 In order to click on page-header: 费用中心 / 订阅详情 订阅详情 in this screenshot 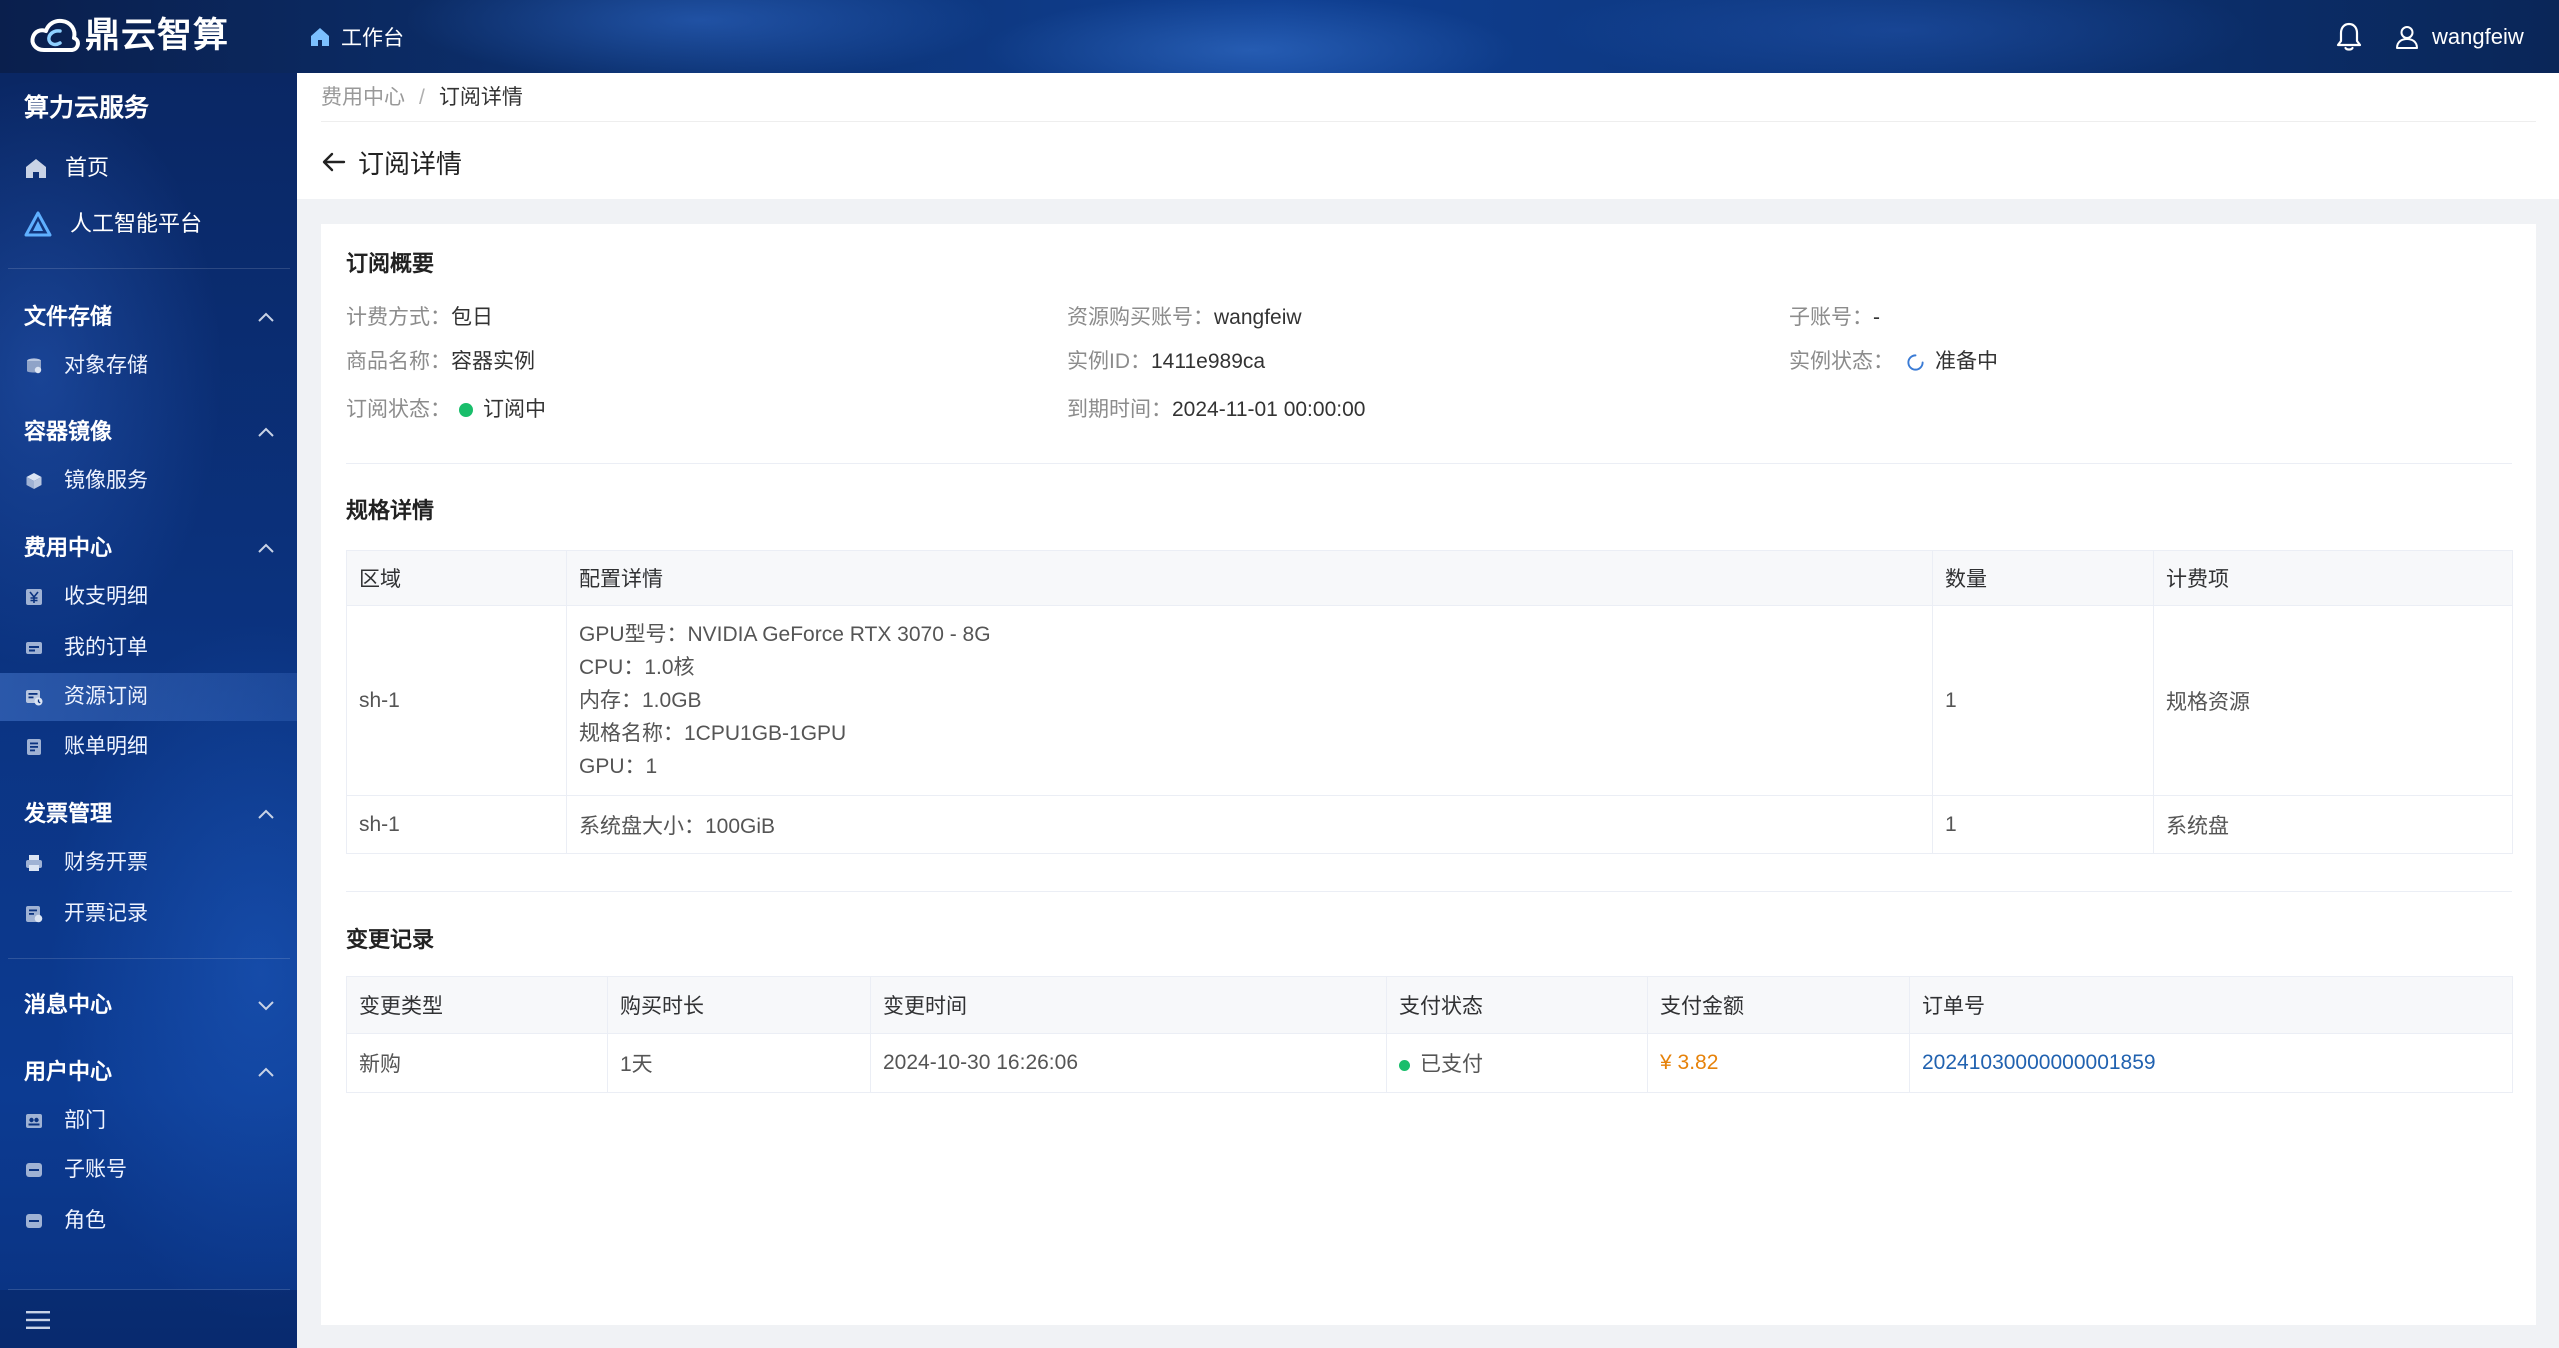, I will do `click(1428, 136)`.